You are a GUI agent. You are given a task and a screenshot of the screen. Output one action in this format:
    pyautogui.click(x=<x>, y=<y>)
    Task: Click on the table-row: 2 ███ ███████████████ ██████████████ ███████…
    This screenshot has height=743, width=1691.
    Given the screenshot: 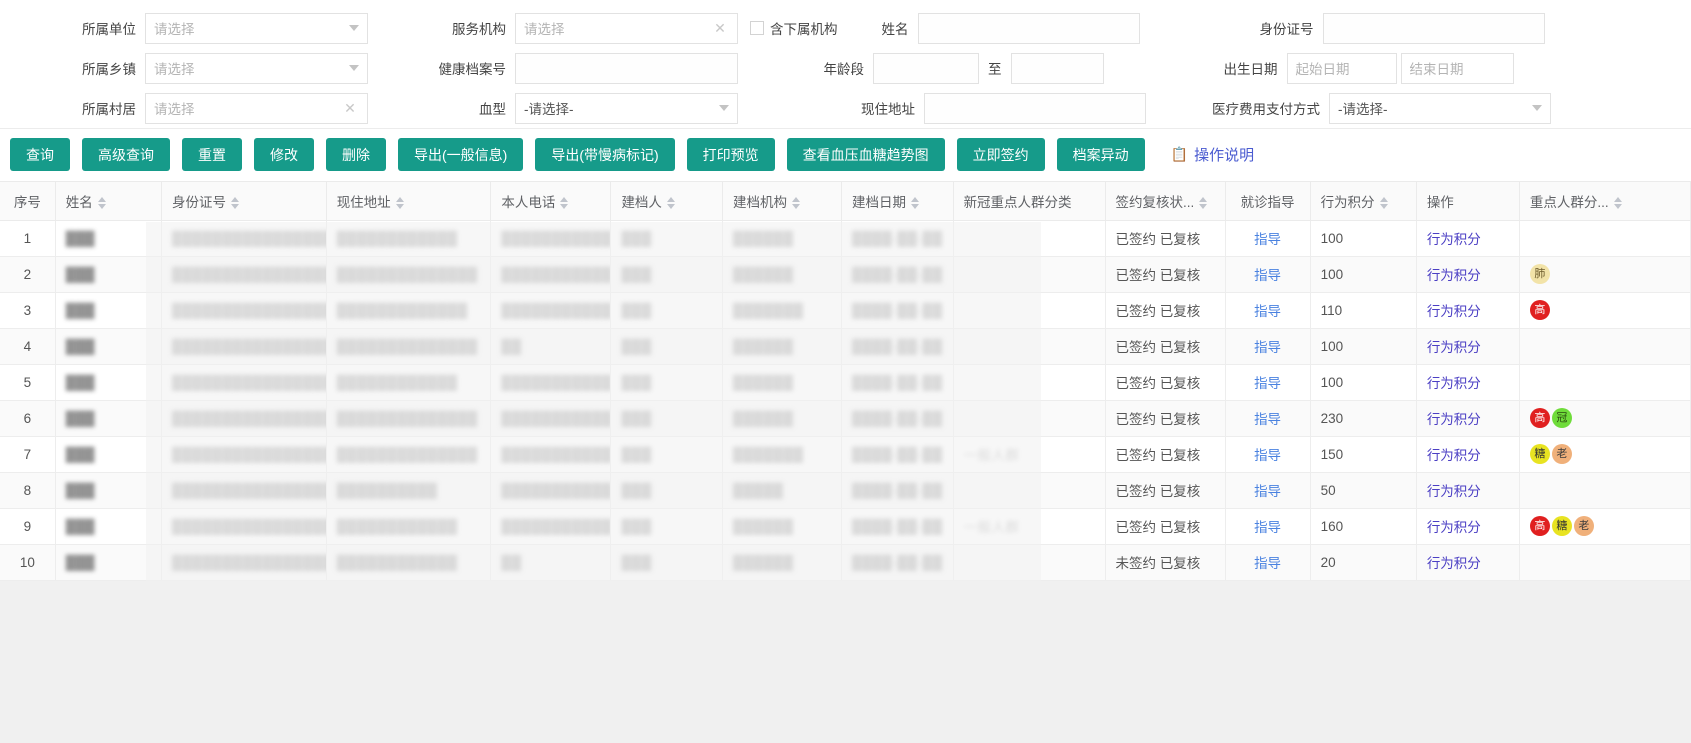 What is the action you would take?
    pyautogui.click(x=845, y=274)
    